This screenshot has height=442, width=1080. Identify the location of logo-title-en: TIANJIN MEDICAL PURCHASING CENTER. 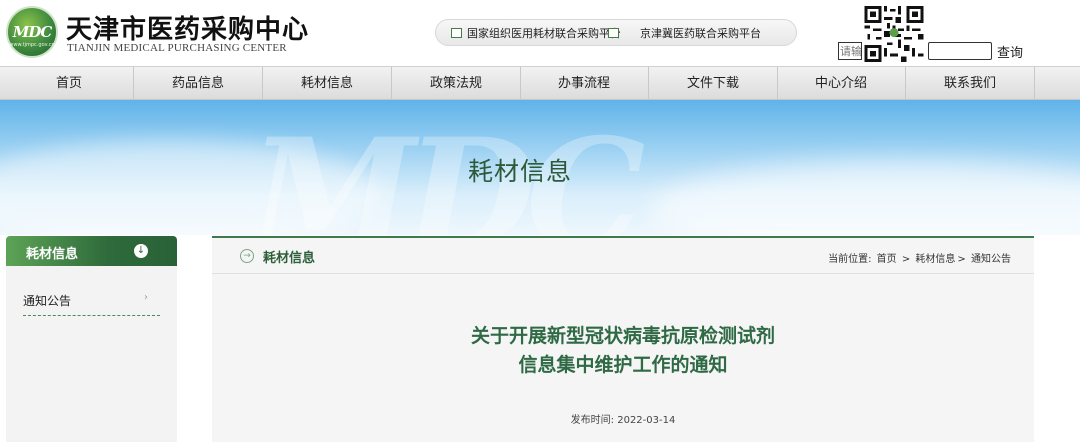
(177, 48).